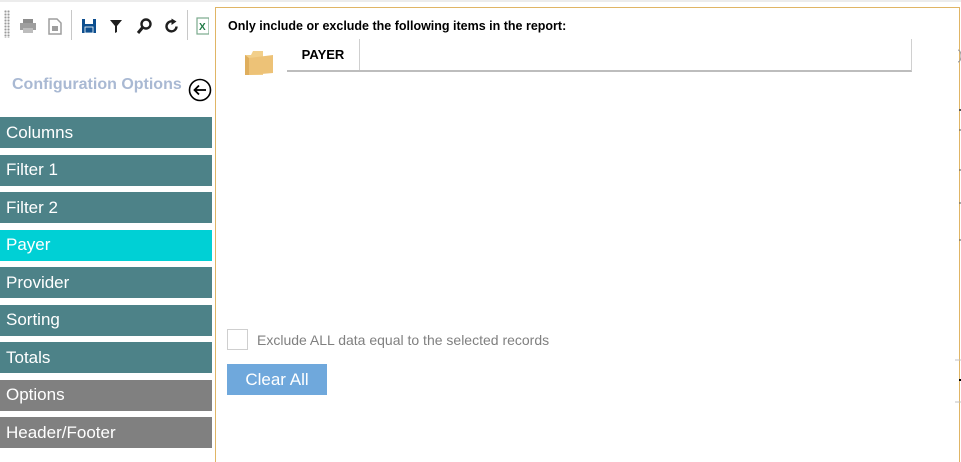 The width and height of the screenshot is (961, 462). I want to click on background-window-edge, so click(958, 226).